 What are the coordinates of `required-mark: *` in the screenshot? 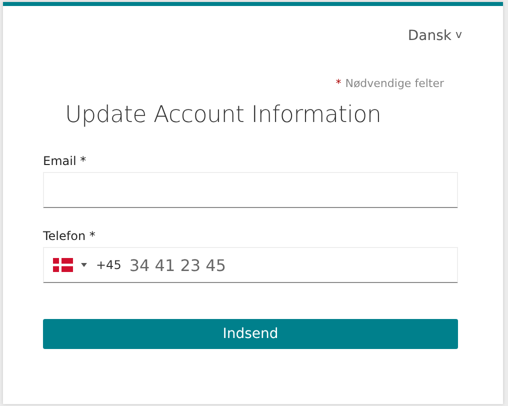 It's located at (339, 83).